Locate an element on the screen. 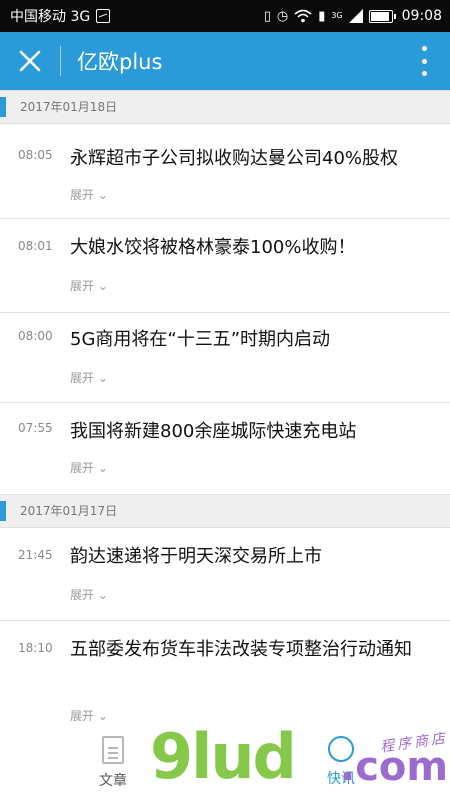 This screenshot has height=800, width=450. document-icon is located at coordinates (113, 750).